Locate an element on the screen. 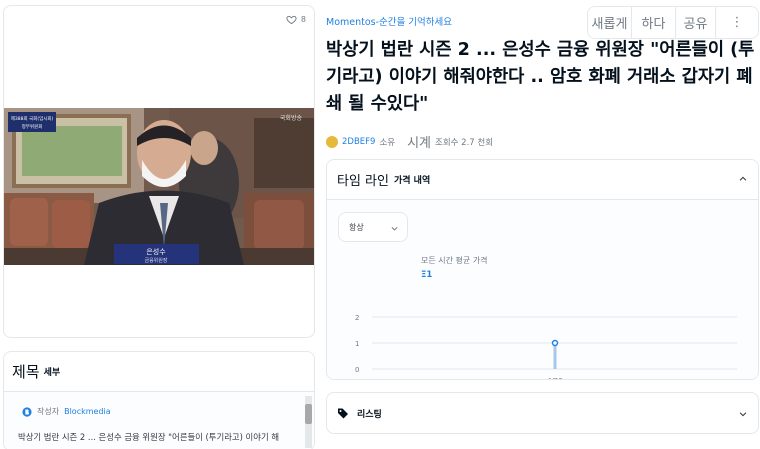  favorites-count: 8 is located at coordinates (303, 19).